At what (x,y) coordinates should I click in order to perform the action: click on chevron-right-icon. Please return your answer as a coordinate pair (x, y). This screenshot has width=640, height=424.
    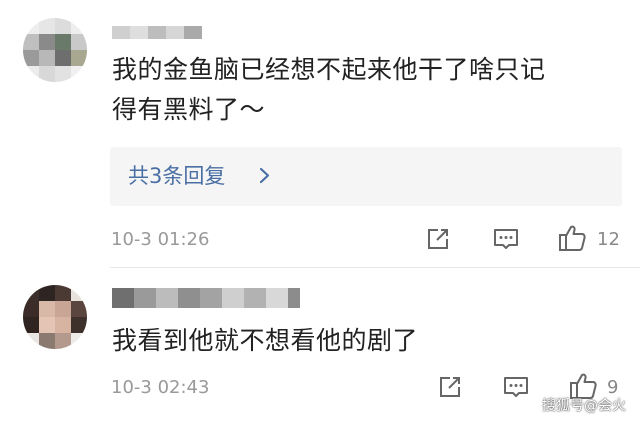
    Looking at the image, I should click on (264, 175).